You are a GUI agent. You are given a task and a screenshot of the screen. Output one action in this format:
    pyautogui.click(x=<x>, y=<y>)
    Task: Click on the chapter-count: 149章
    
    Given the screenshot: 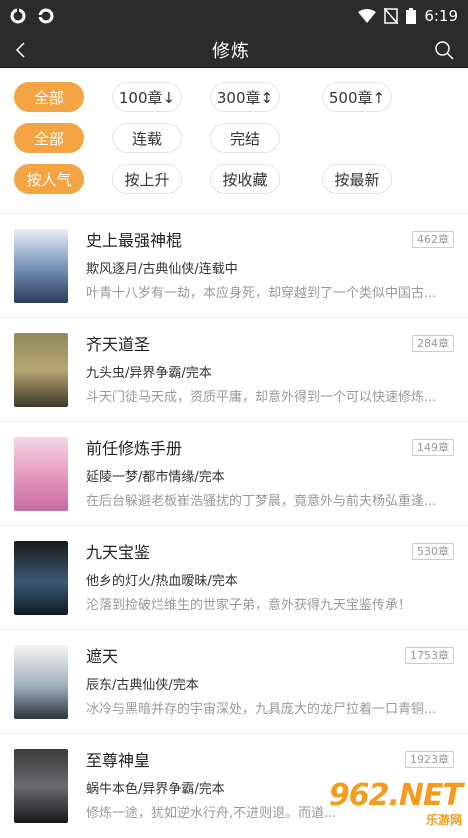 What is the action you would take?
    pyautogui.click(x=433, y=447)
    